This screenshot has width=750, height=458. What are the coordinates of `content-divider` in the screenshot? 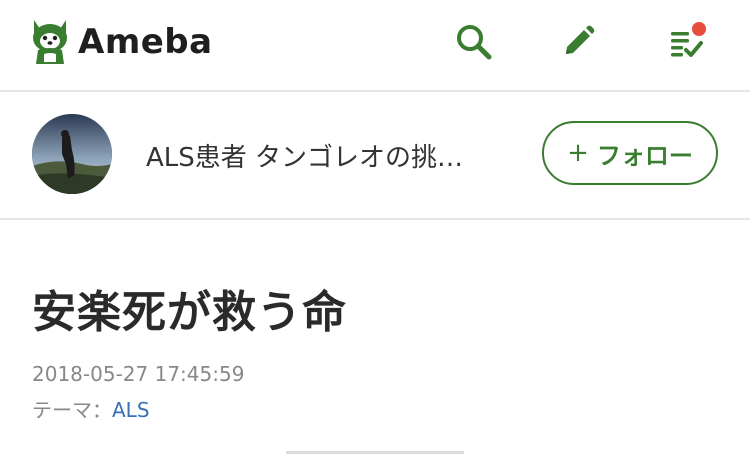 It's located at (375, 452).